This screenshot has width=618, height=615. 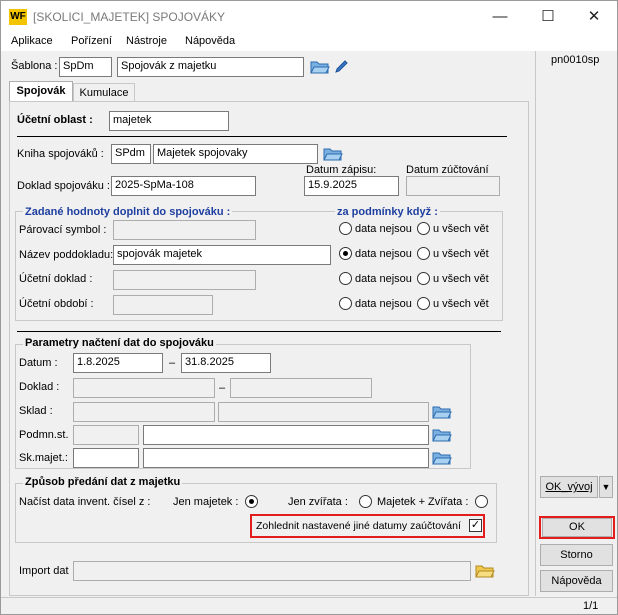 I want to click on import-dat-field, so click(x=272, y=571).